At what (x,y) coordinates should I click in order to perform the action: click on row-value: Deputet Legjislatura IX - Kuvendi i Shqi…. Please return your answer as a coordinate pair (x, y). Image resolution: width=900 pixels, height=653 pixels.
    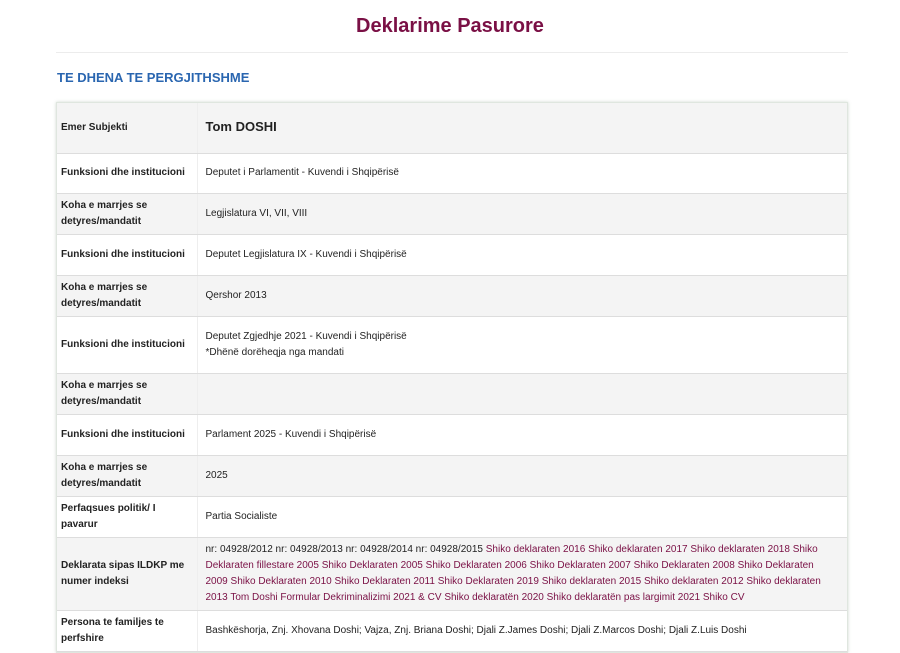
    Looking at the image, I should click on (522, 255).